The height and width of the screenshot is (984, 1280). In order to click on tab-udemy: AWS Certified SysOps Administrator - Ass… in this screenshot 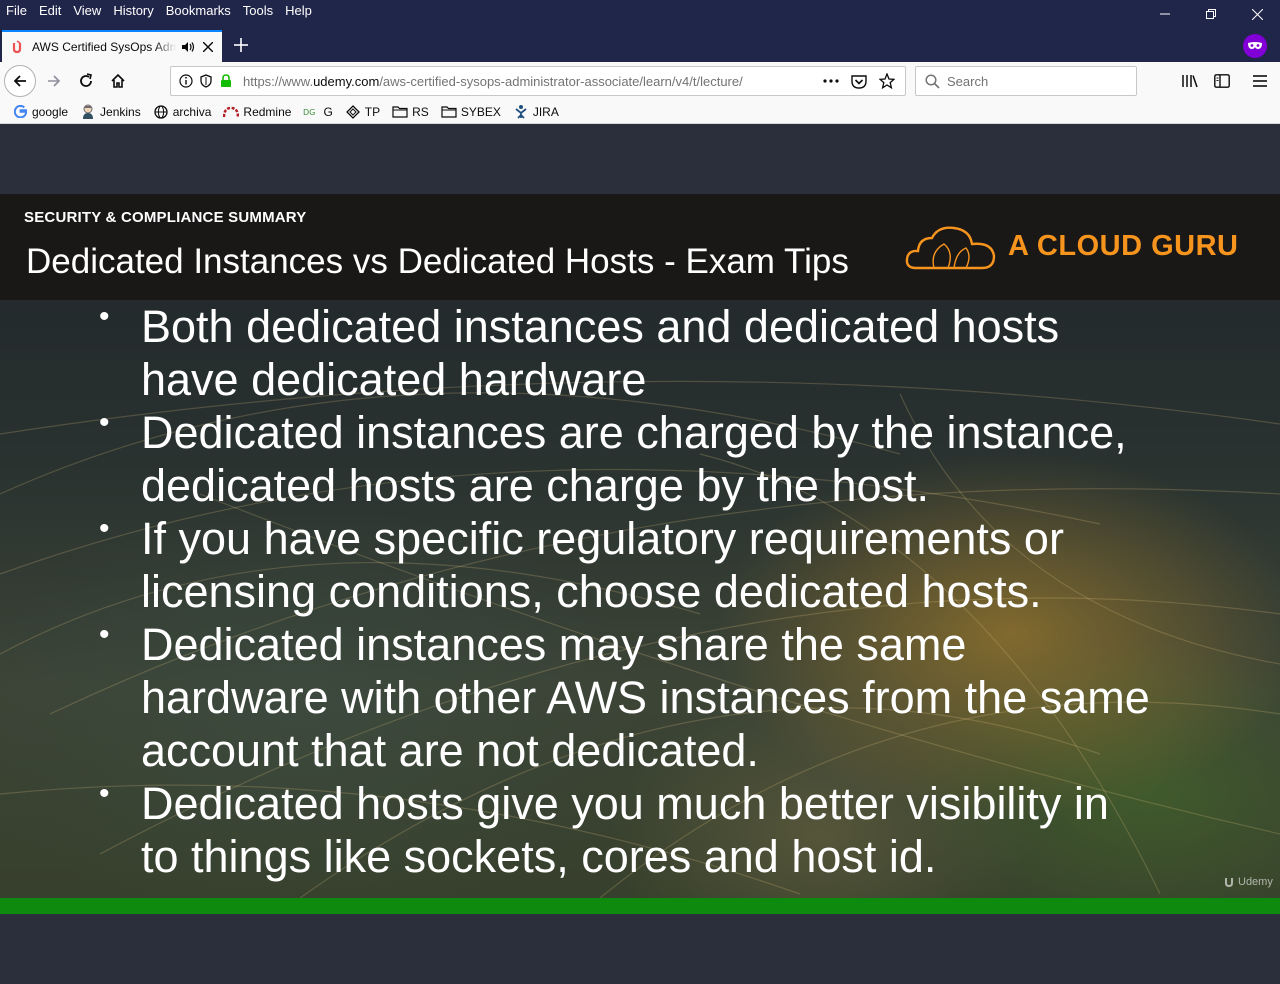, I will do `click(112, 46)`.